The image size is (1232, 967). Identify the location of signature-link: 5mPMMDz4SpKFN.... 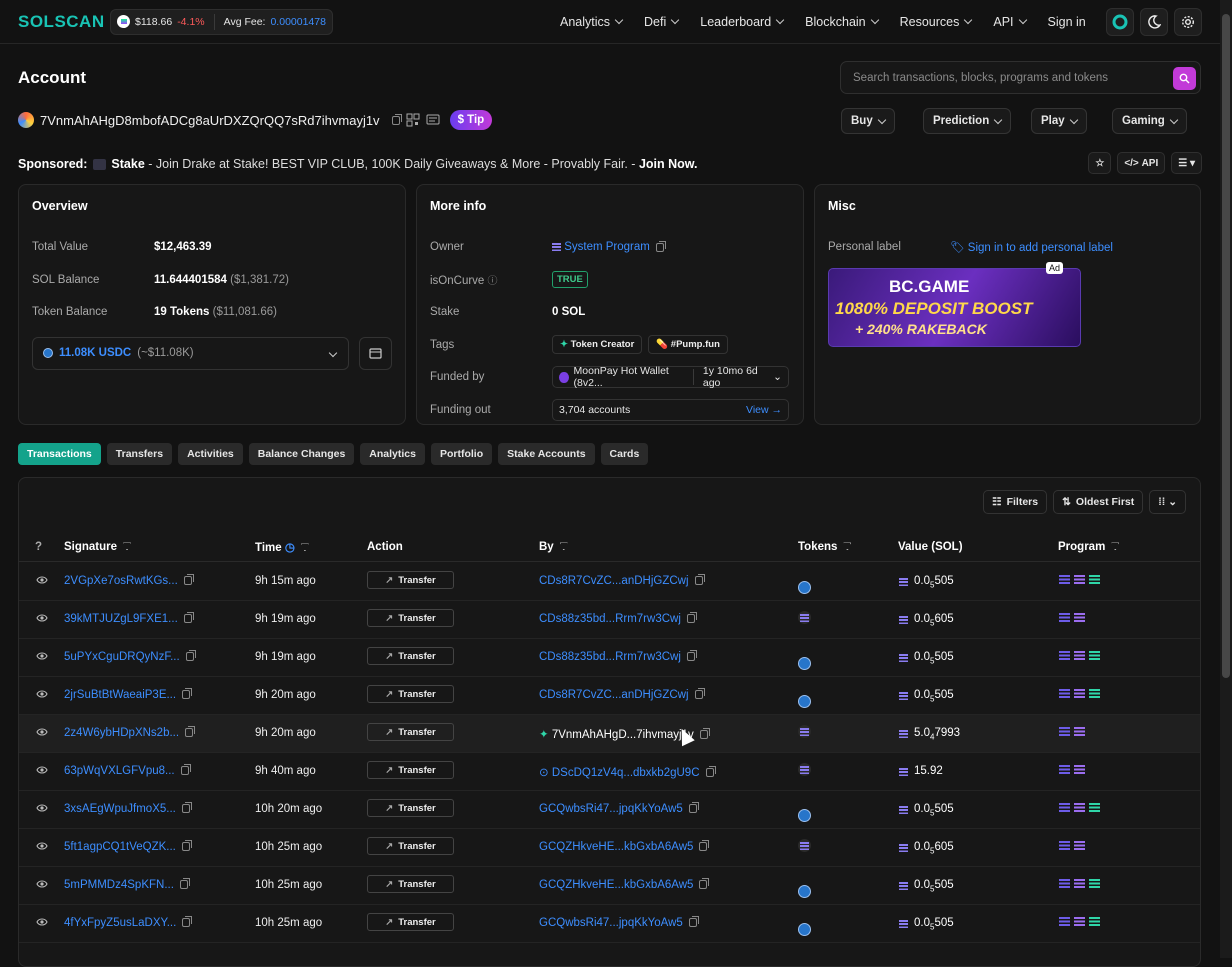
(127, 884).